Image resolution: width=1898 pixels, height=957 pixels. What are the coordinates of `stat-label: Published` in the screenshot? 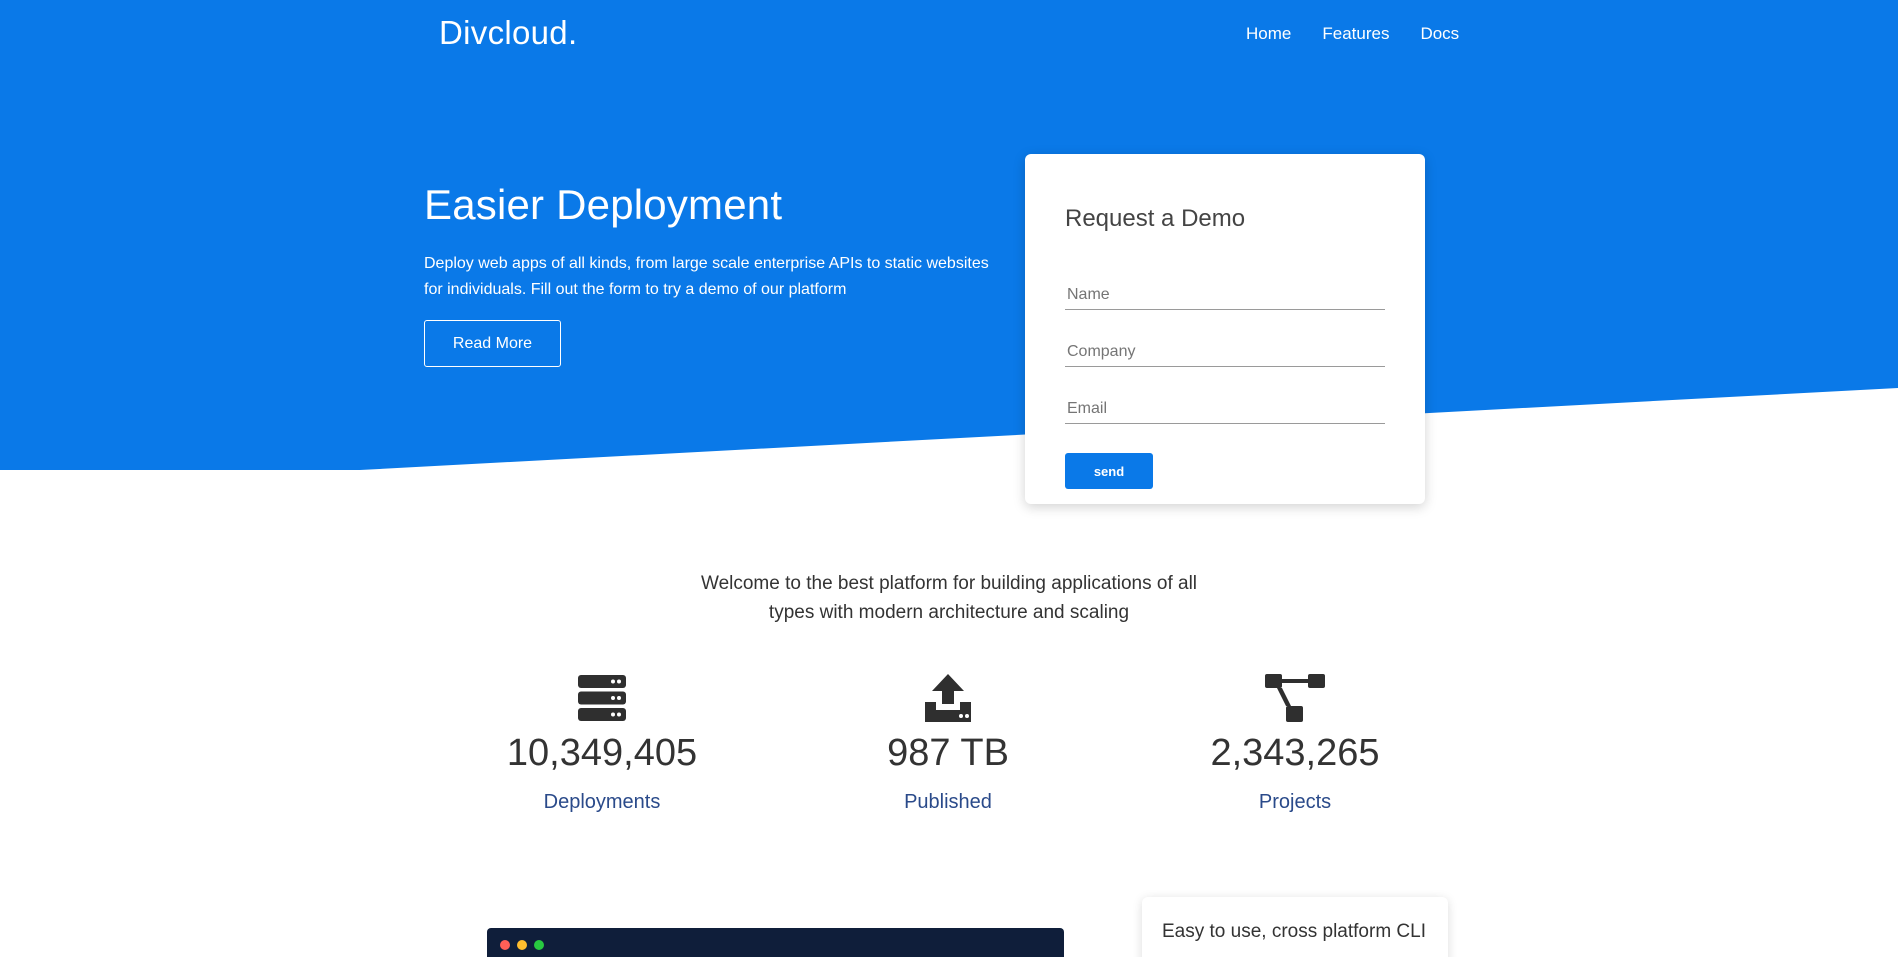 It's located at (948, 802).